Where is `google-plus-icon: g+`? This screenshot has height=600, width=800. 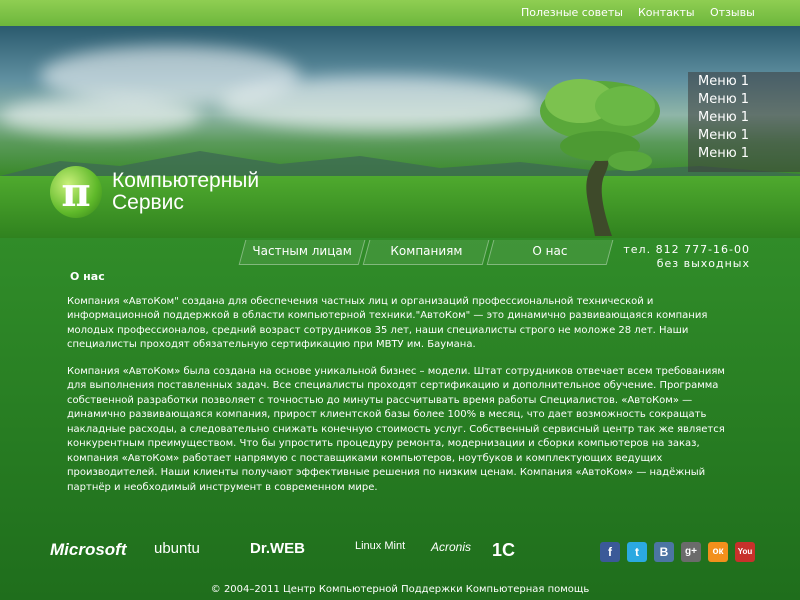
google-plus-icon: g+ is located at coordinates (691, 552).